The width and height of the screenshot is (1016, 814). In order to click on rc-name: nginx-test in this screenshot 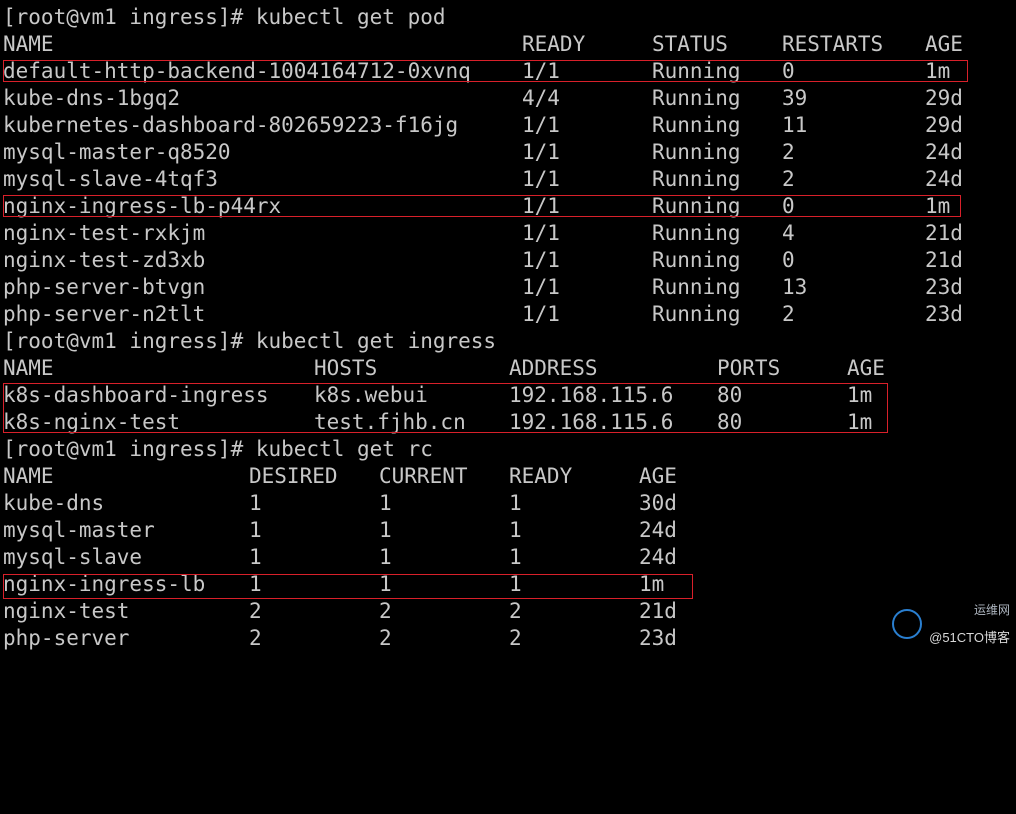, I will do `click(66, 611)`.